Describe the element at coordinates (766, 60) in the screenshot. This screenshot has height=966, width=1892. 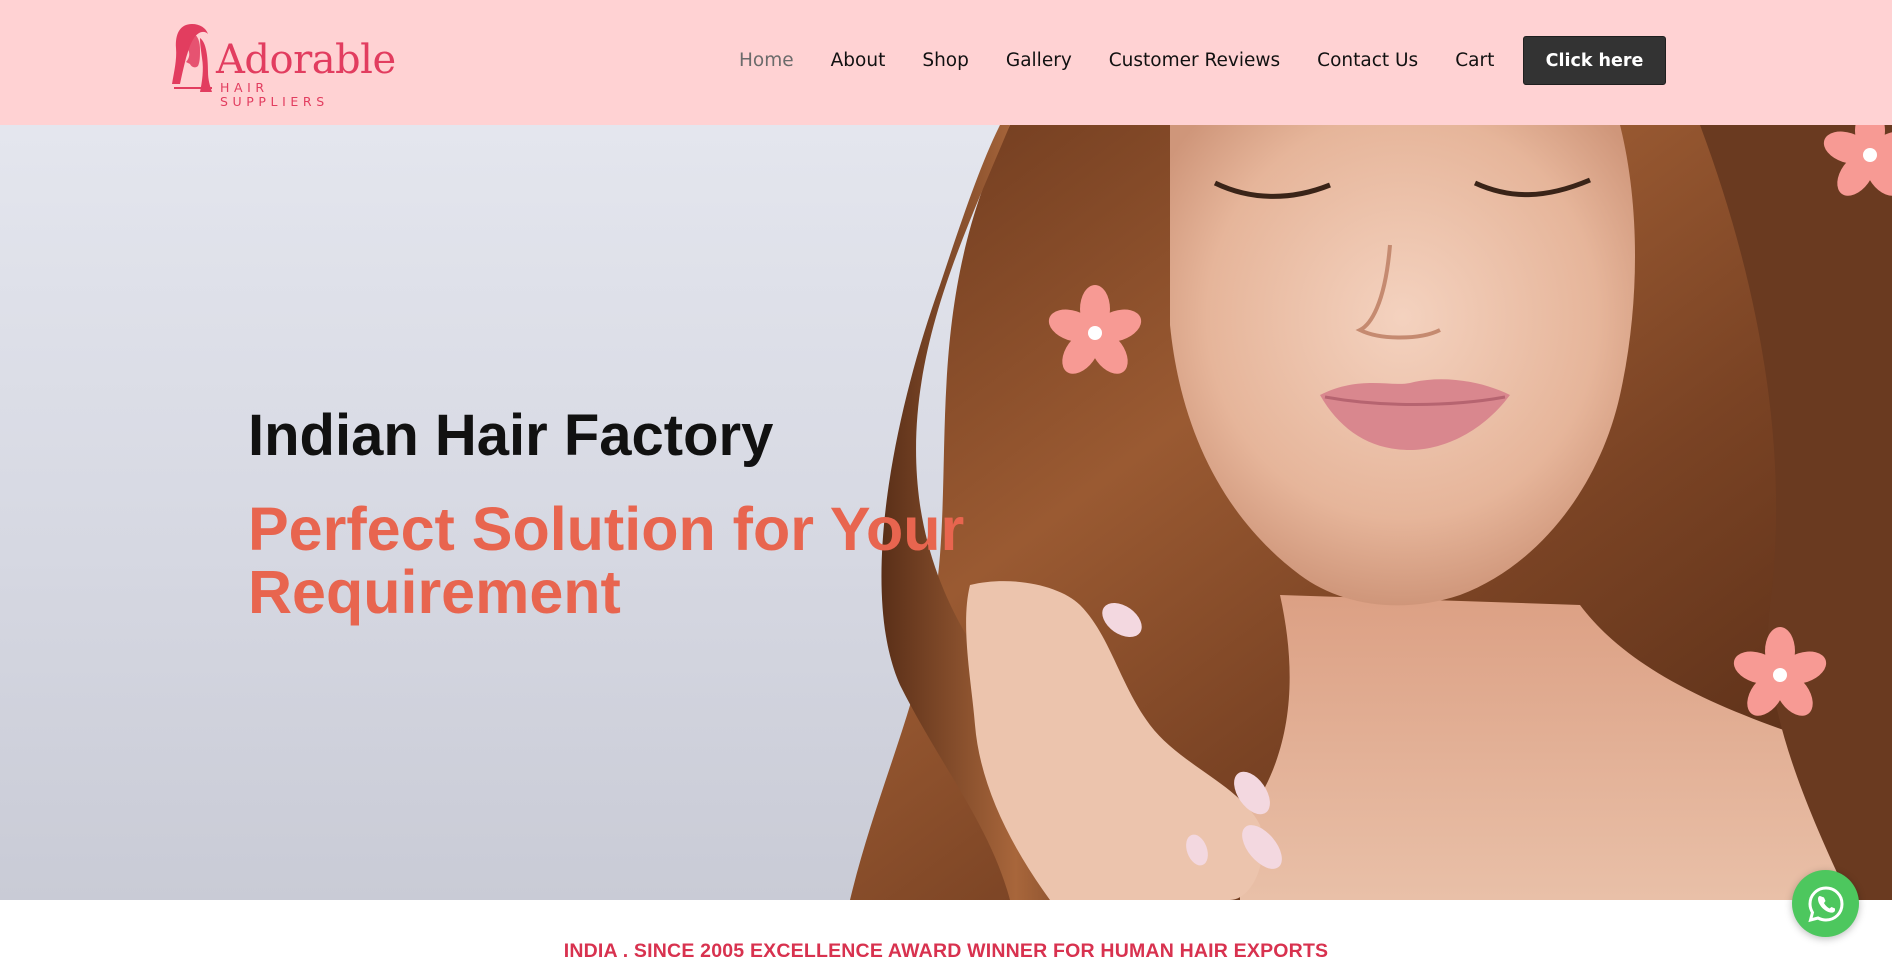
I see `nav-home: Home` at that location.